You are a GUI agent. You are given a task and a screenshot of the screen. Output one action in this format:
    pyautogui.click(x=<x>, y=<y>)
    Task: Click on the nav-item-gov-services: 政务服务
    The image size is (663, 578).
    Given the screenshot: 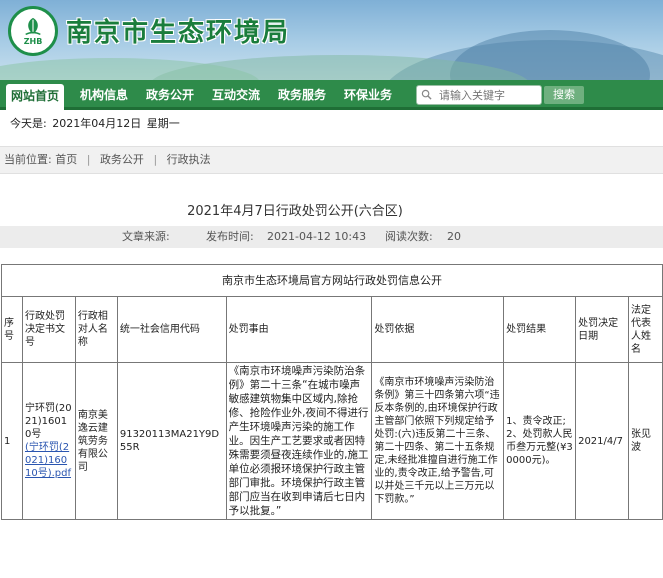 What is the action you would take?
    pyautogui.click(x=302, y=95)
    